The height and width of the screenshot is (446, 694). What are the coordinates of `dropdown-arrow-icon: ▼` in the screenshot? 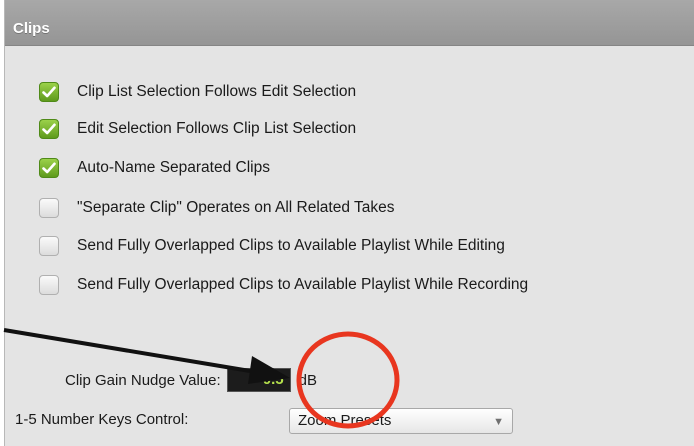 It's located at (498, 422).